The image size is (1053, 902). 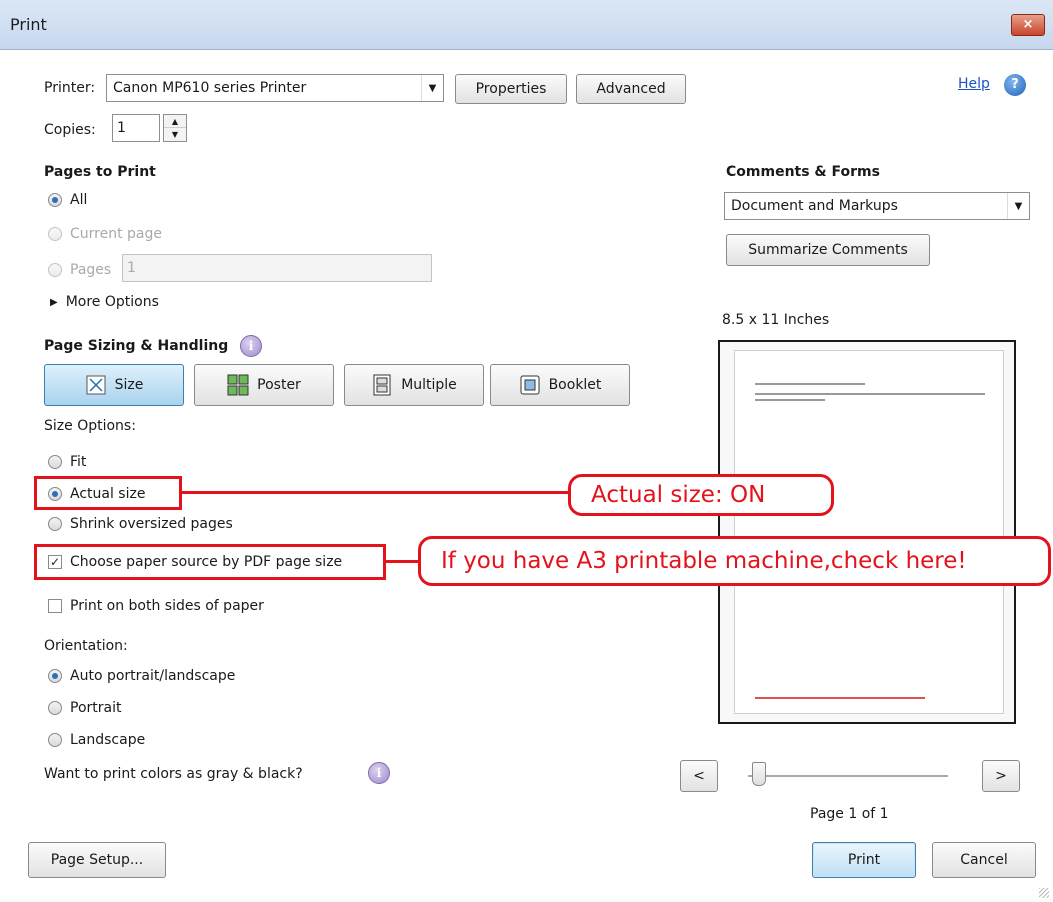 I want to click on mode-booklet-label: Booklet, so click(x=575, y=385).